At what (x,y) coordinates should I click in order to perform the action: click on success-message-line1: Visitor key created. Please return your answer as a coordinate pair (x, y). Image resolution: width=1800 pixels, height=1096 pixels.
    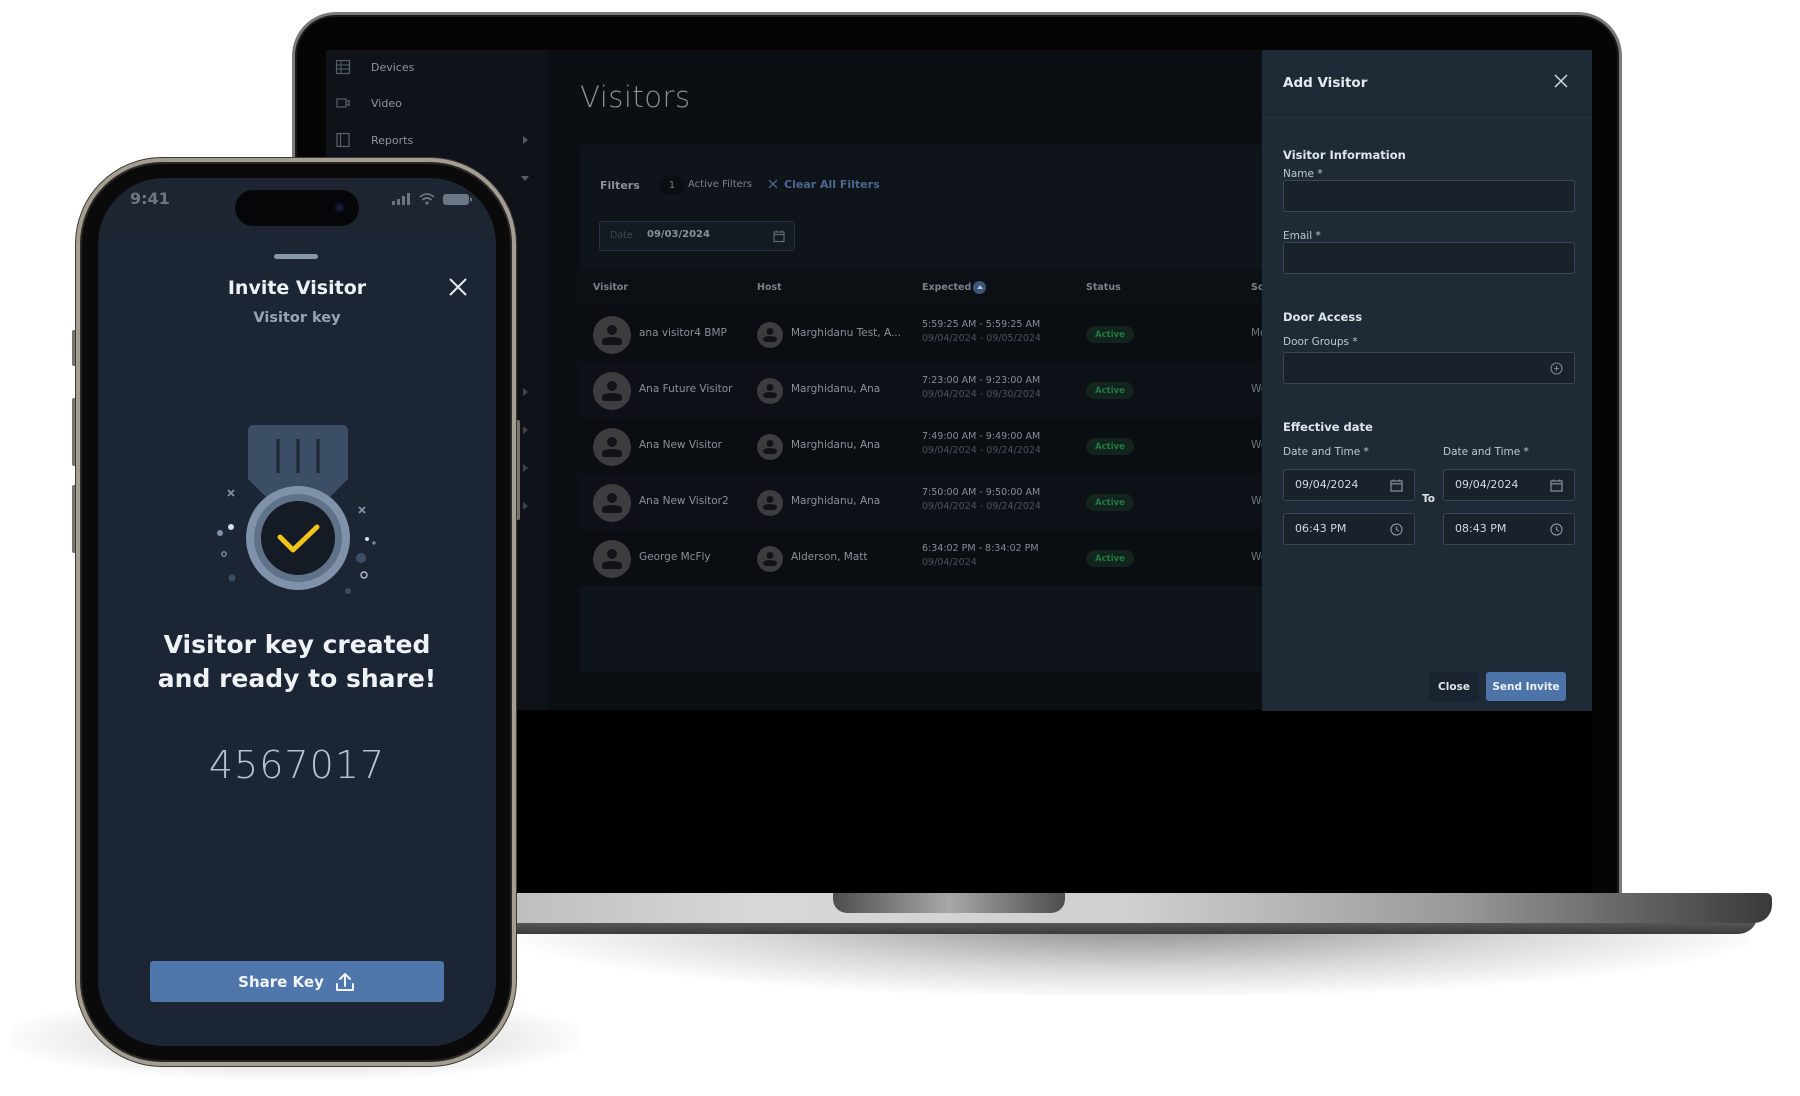
    Looking at the image, I should click on (297, 644).